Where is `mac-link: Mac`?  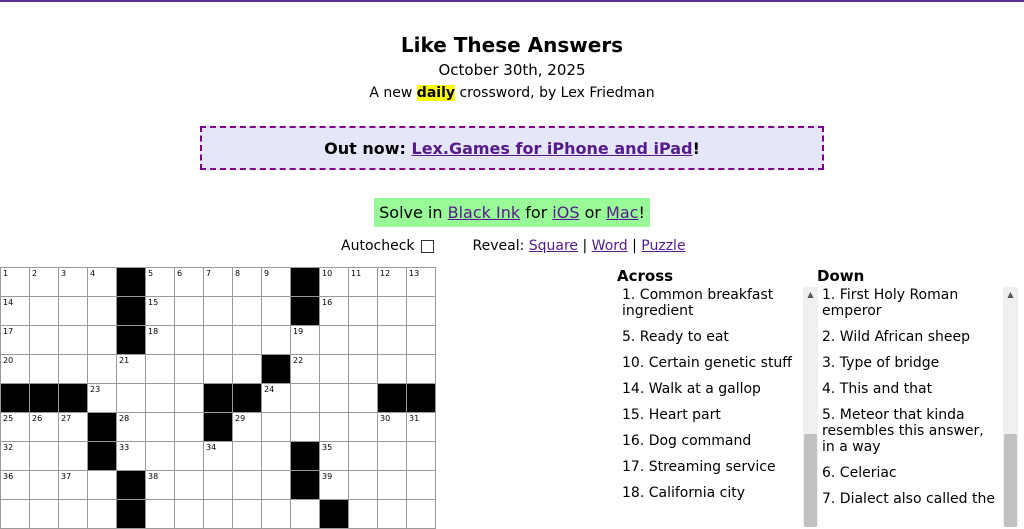 mac-link: Mac is located at coordinates (622, 212).